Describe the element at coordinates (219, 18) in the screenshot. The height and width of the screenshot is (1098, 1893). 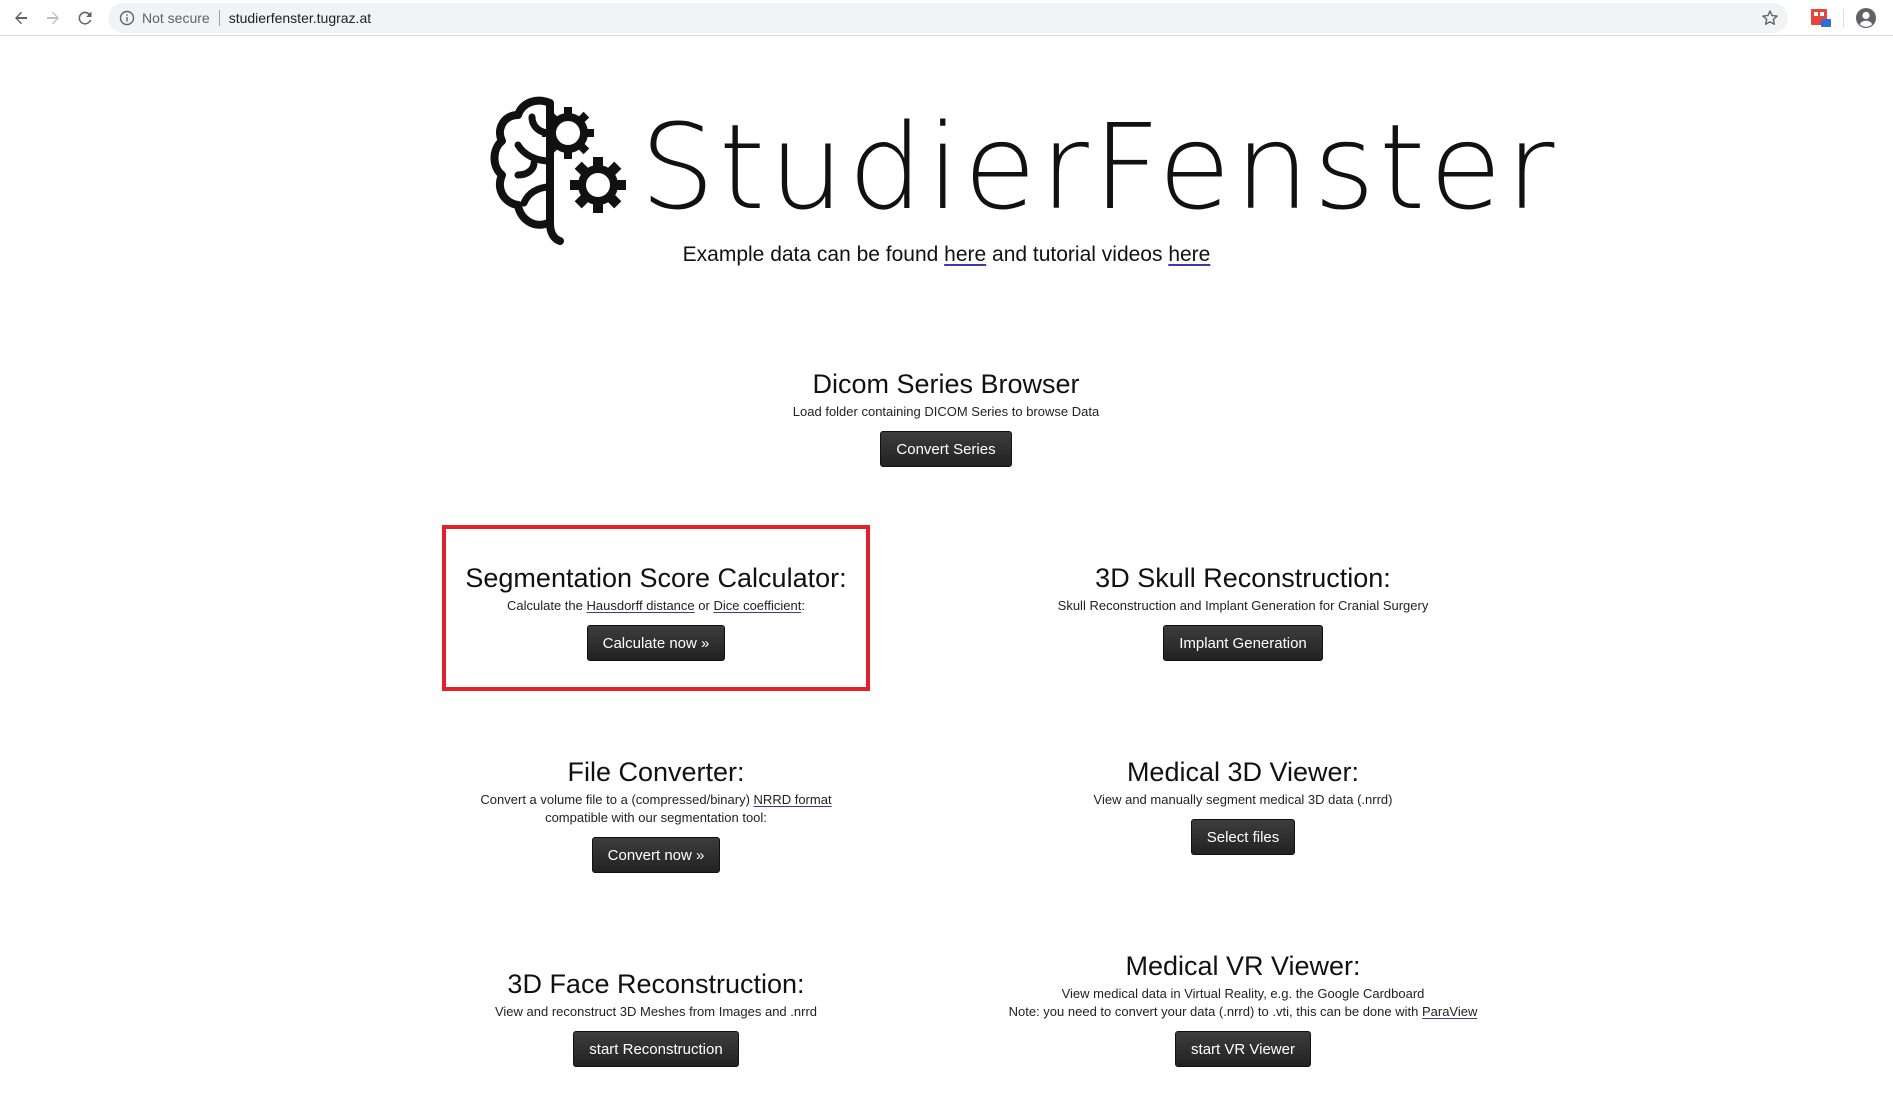
I see `address-separator` at that location.